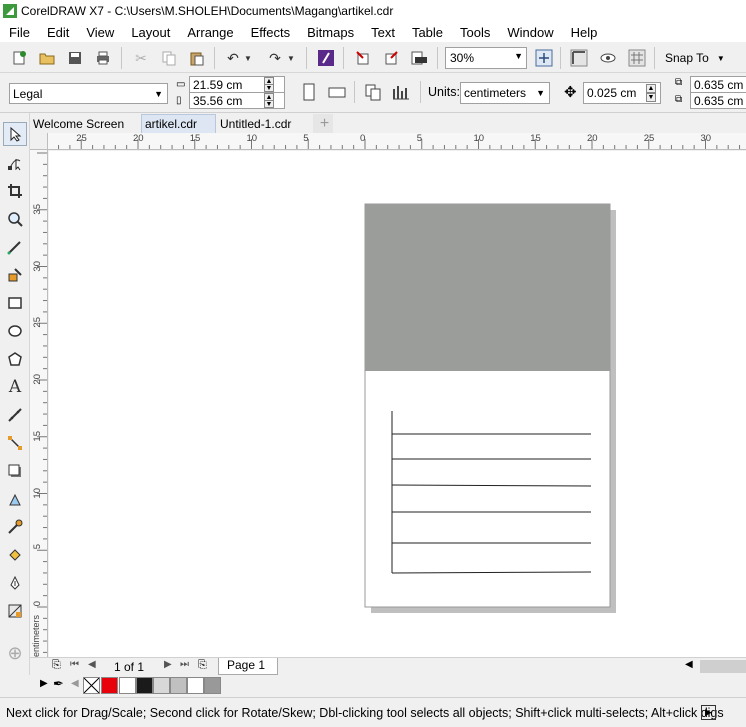  Describe the element at coordinates (291, 58) in the screenshot. I see `redo-dropdown-icon: ▼` at that location.